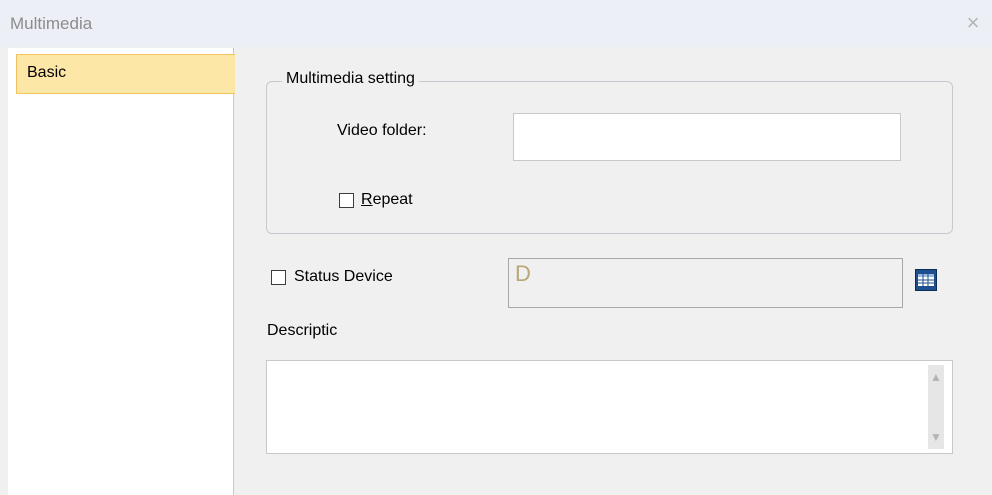 This screenshot has width=992, height=495. I want to click on close-button: ×, so click(973, 23).